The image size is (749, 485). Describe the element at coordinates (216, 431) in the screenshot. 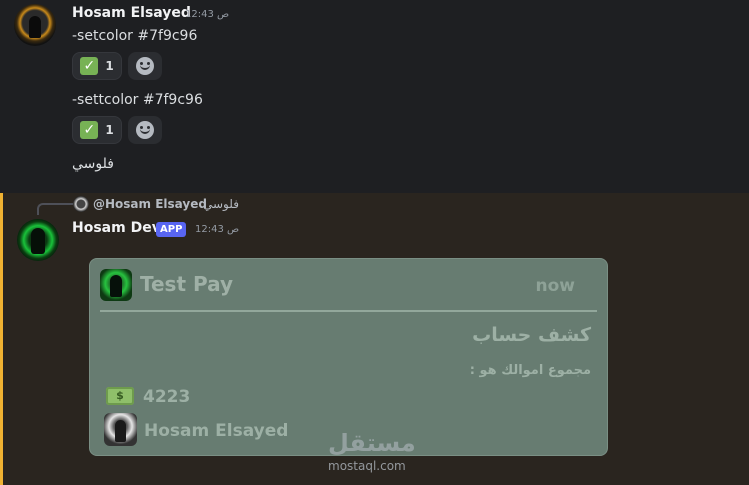

I see `embed-user-name: Hosam Elsayed` at that location.